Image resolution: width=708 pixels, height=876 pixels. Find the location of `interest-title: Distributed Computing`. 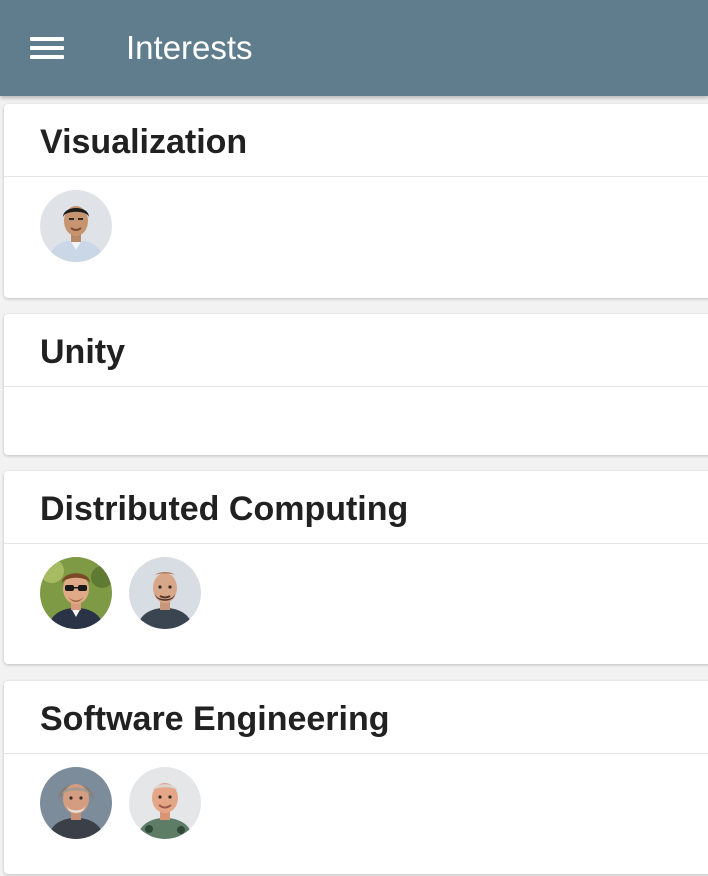

interest-title: Distributed Computing is located at coordinates (224, 509).